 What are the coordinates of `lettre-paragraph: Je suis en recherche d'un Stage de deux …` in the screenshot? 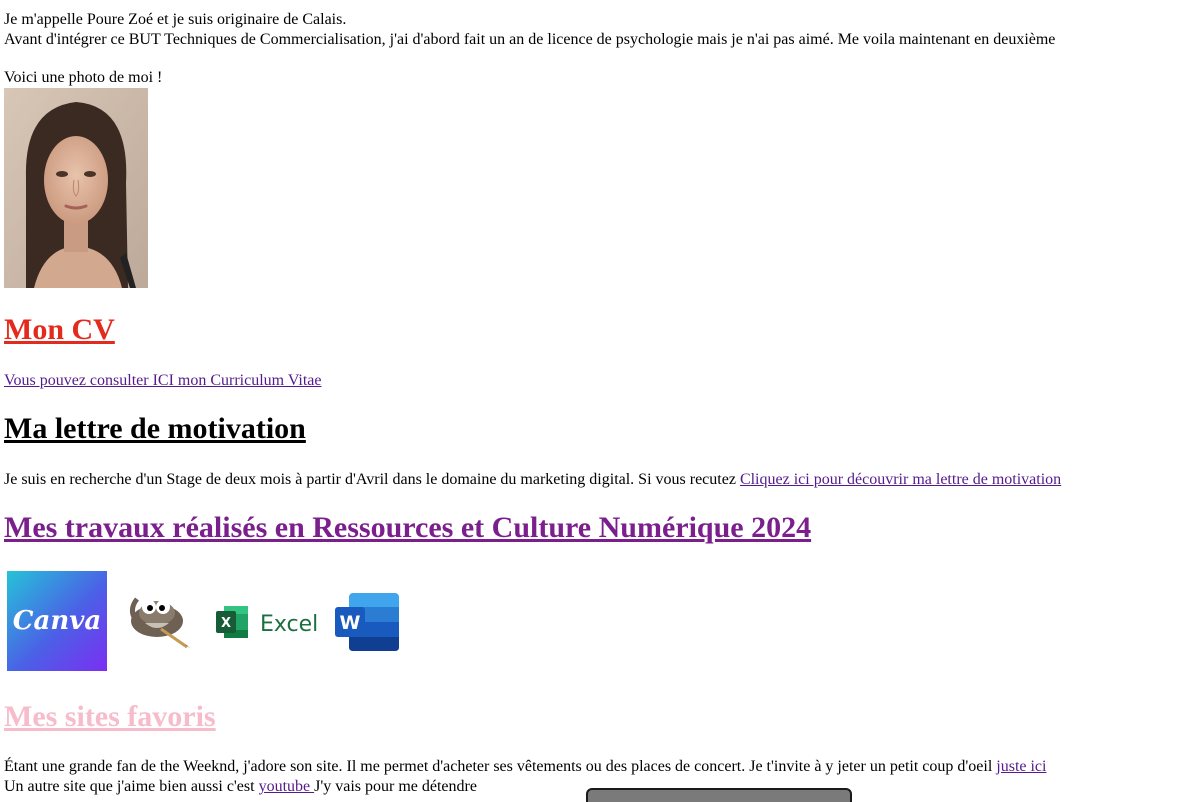 It's located at (532, 480).